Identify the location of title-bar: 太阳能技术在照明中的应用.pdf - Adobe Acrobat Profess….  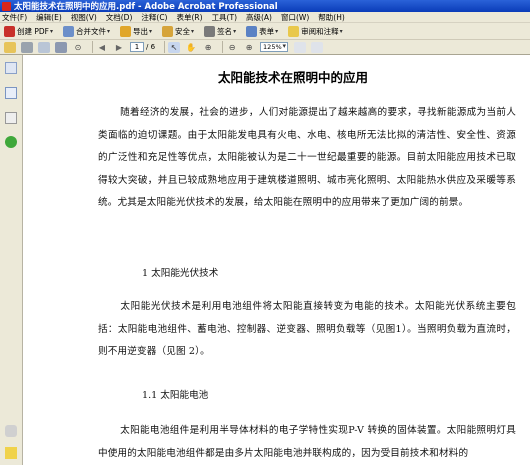
(265, 6).